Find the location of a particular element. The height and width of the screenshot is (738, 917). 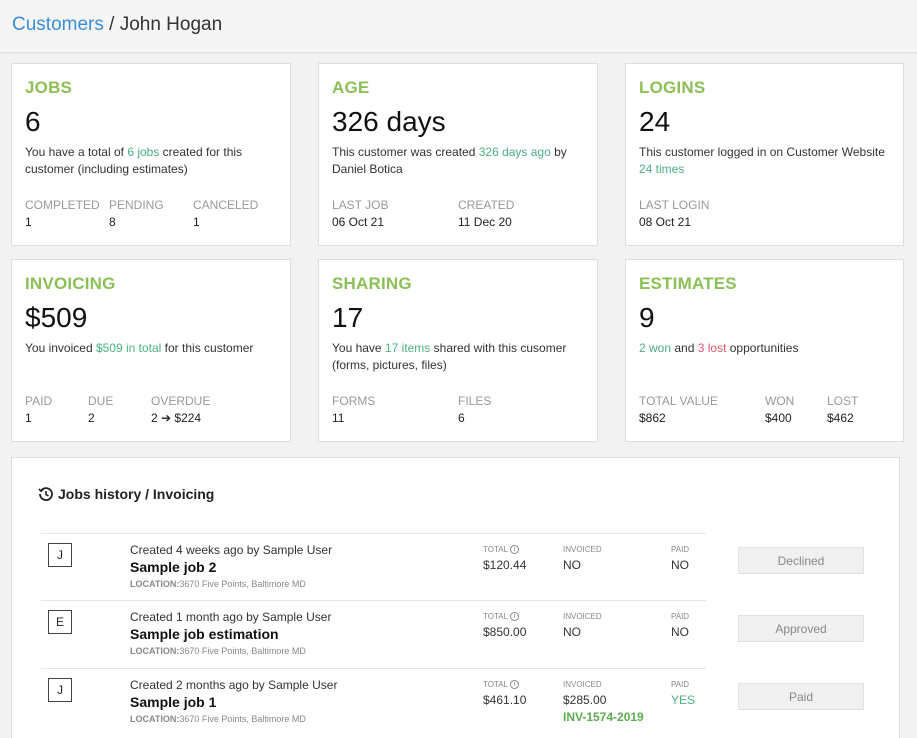

card-title: SHARING is located at coordinates (372, 283).